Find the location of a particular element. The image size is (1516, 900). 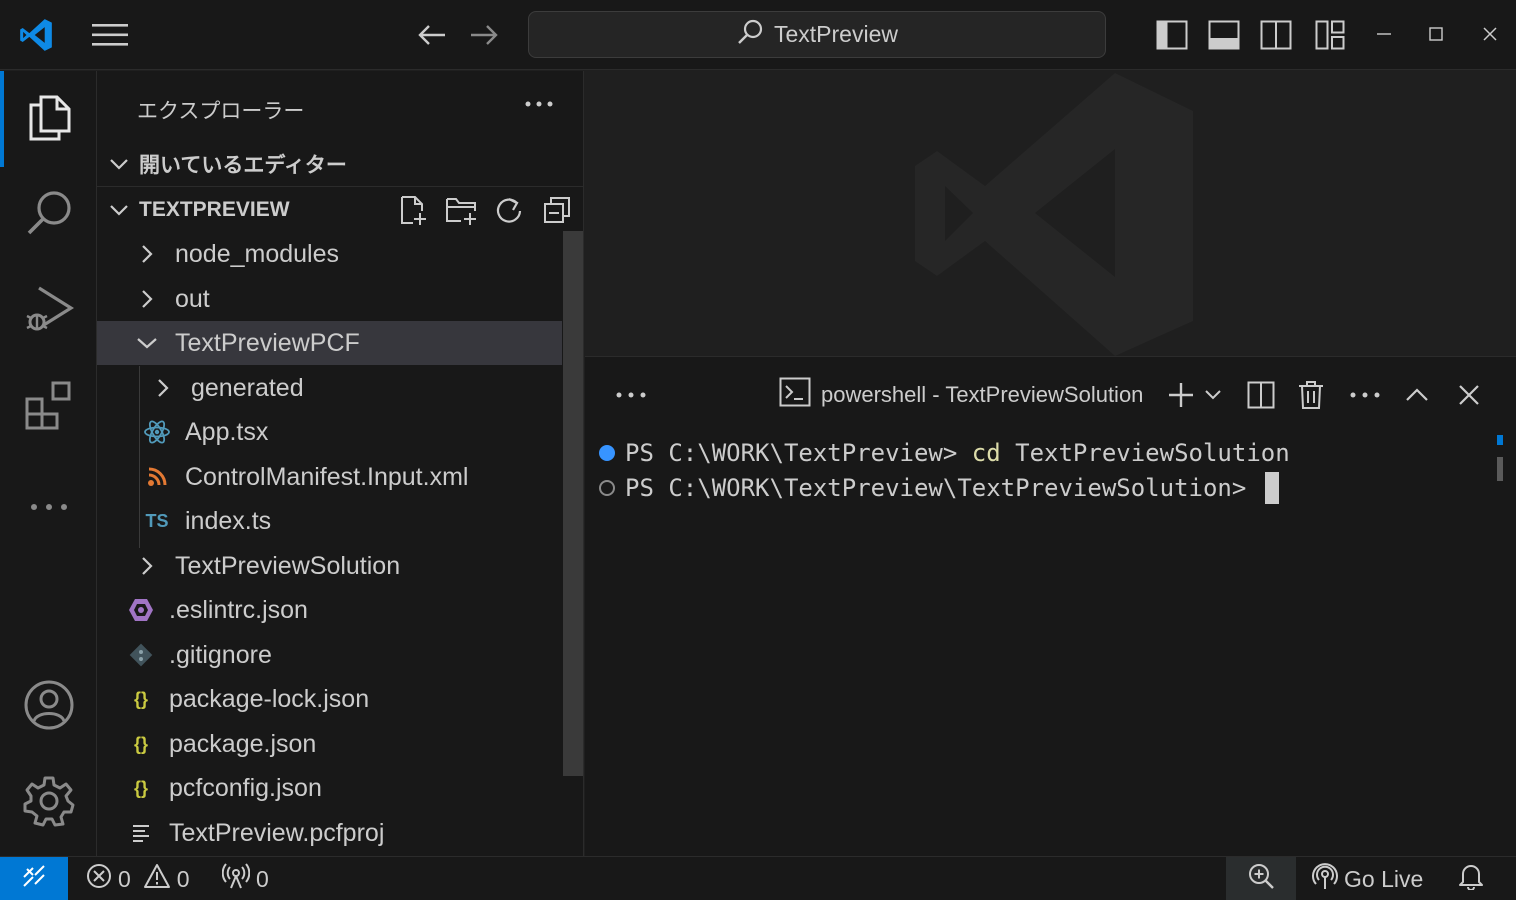

back-arrow-icon is located at coordinates (432, 35).